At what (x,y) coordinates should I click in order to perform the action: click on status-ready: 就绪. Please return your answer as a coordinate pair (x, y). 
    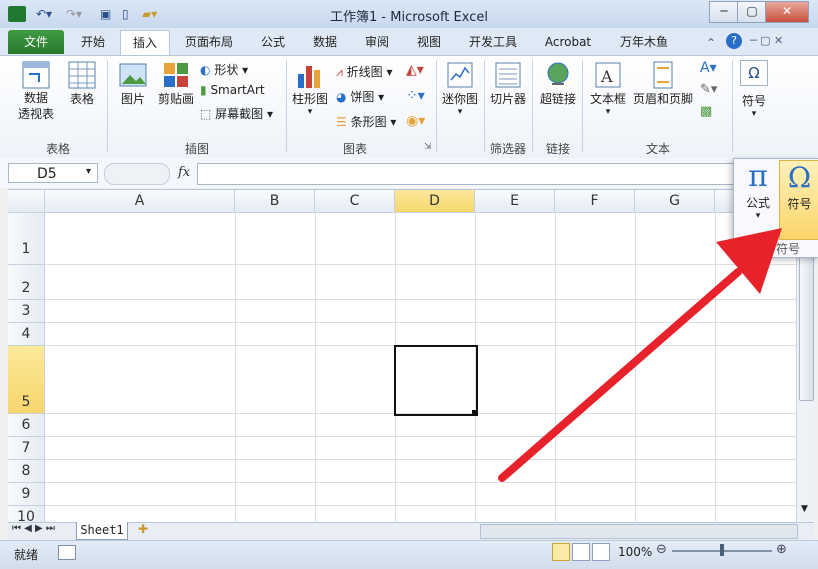
    Looking at the image, I should click on (26, 555).